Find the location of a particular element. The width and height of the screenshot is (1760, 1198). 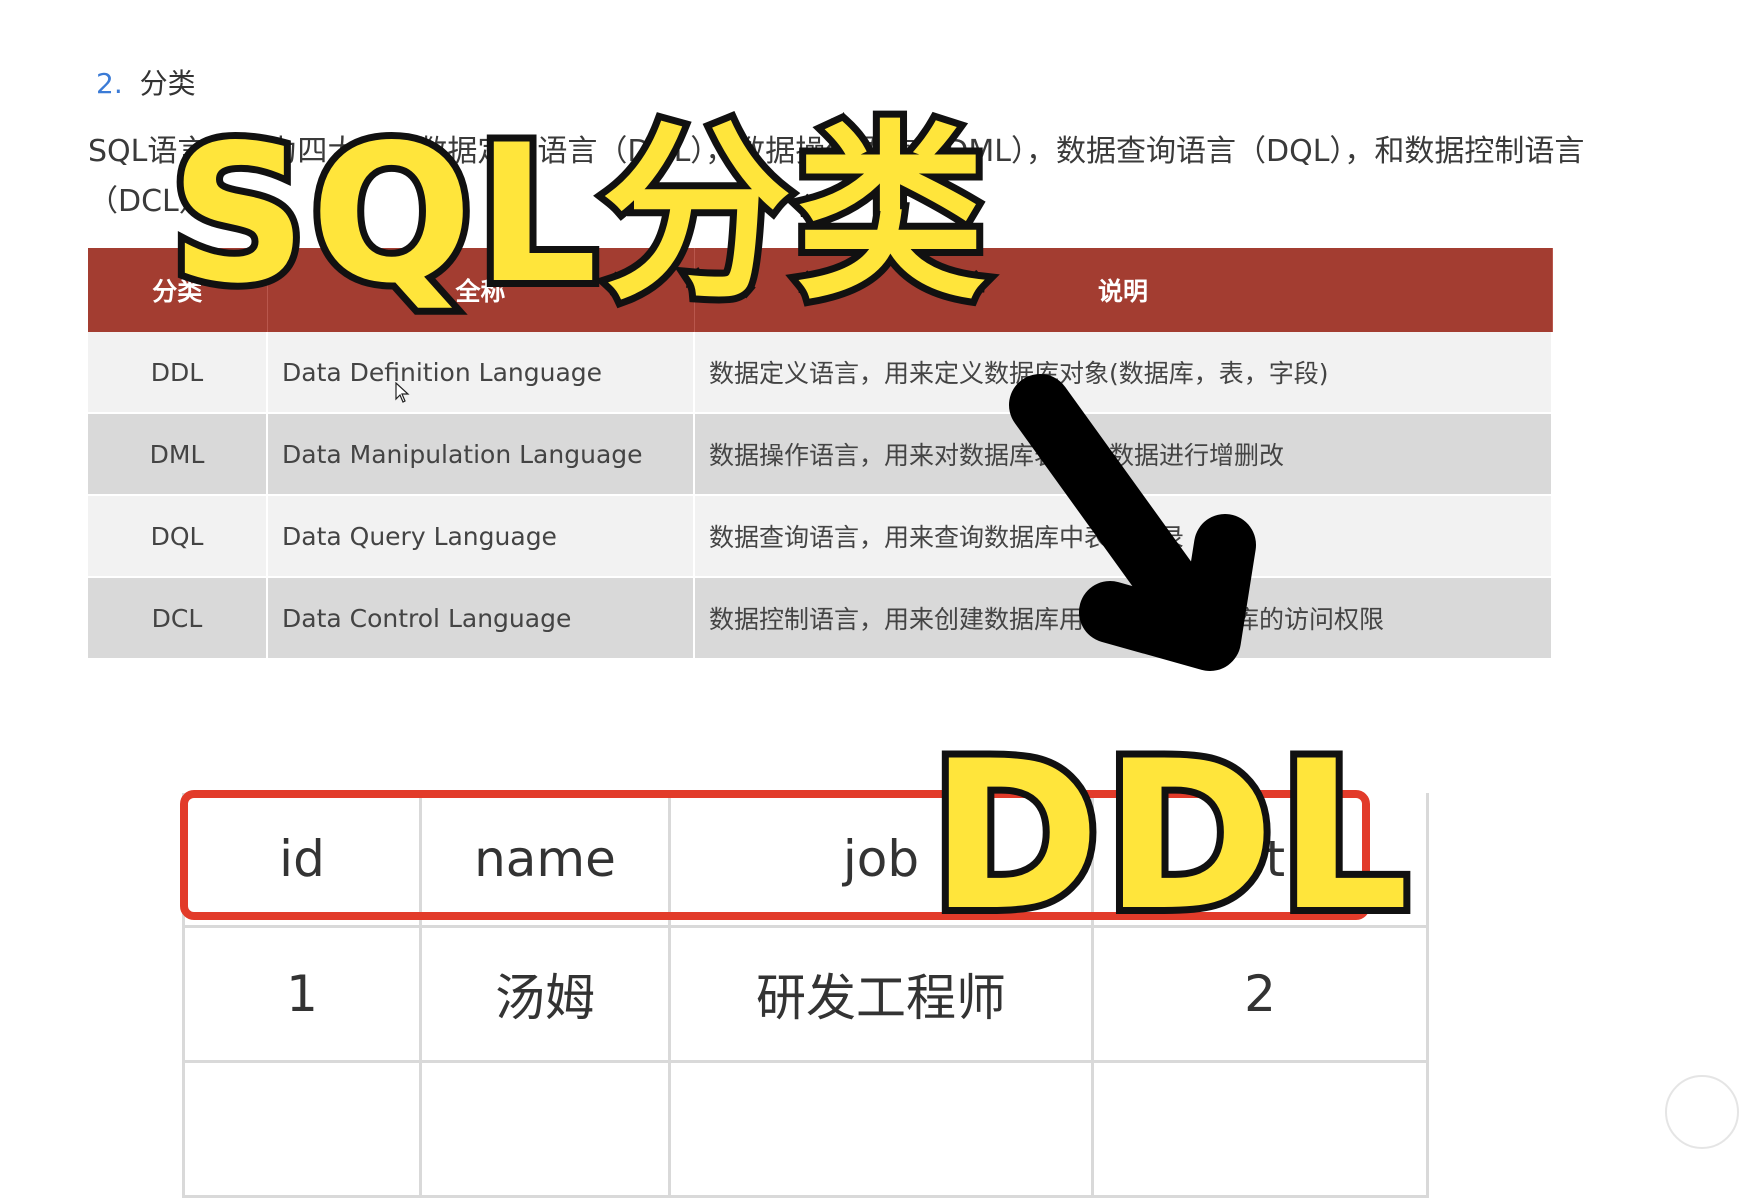

cell-id: 1 is located at coordinates (302, 994).